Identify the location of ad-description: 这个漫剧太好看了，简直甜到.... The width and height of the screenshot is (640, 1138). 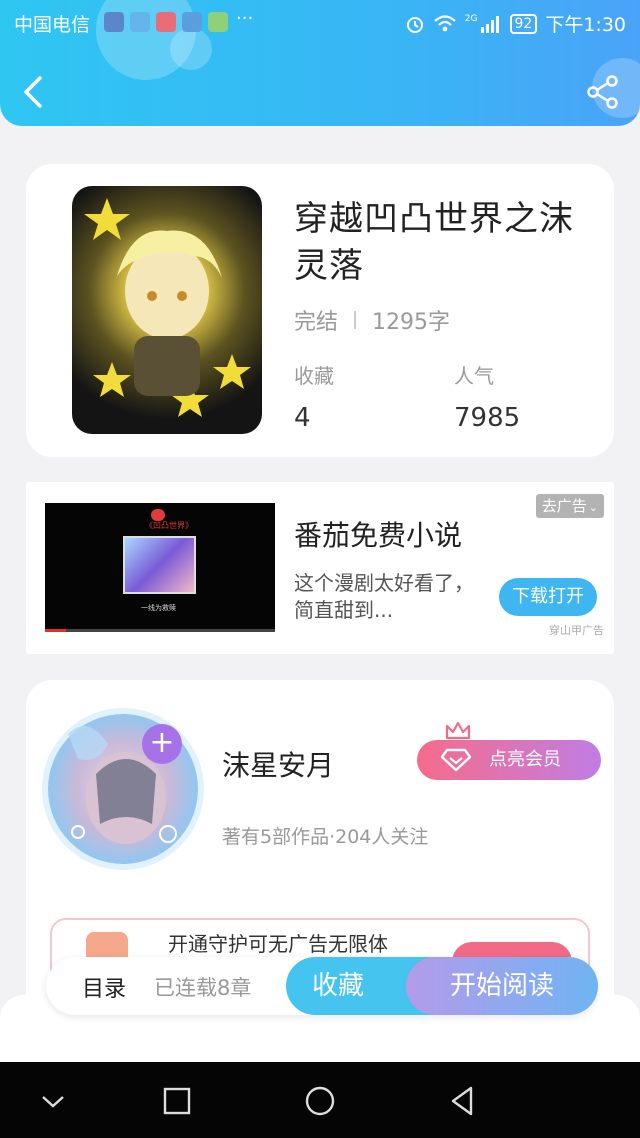
(384, 596).